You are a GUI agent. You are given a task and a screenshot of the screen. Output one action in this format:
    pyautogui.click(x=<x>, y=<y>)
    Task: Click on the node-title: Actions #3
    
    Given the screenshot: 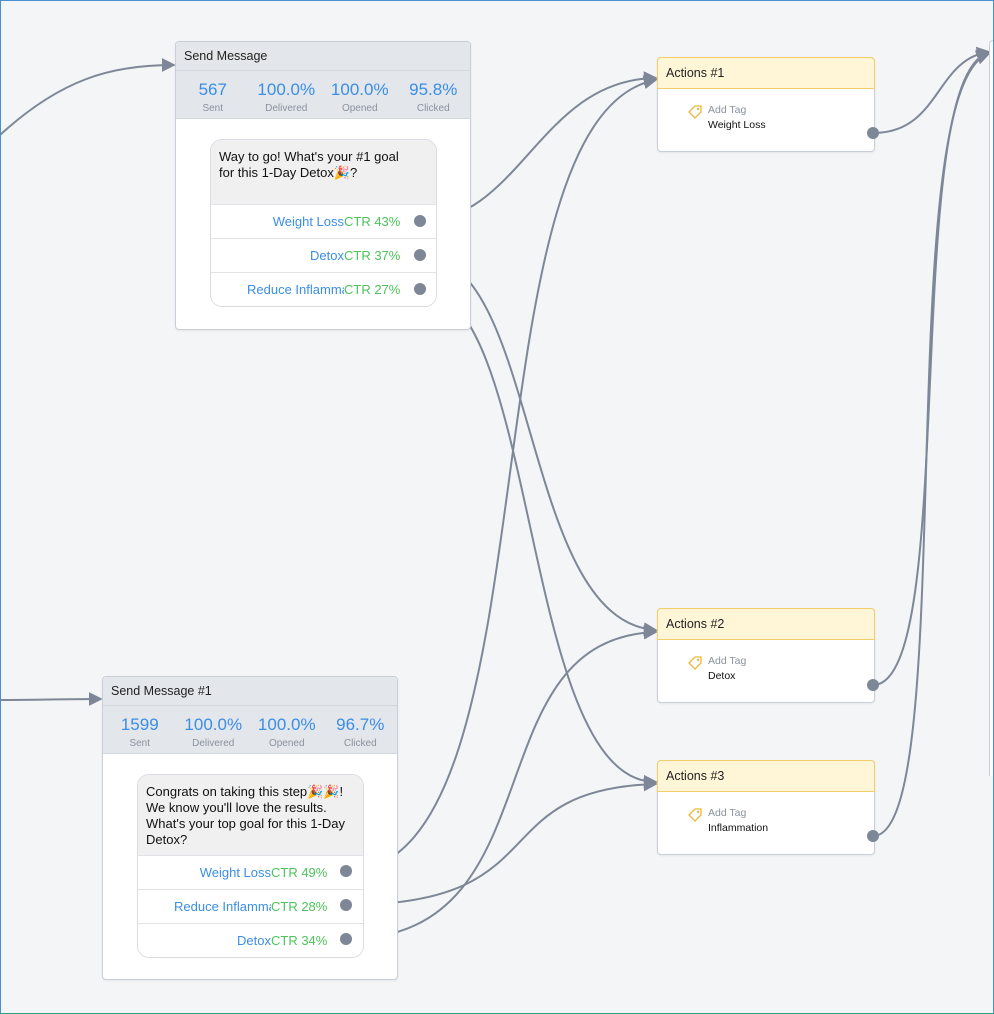 What is the action you would take?
    pyautogui.click(x=766, y=776)
    